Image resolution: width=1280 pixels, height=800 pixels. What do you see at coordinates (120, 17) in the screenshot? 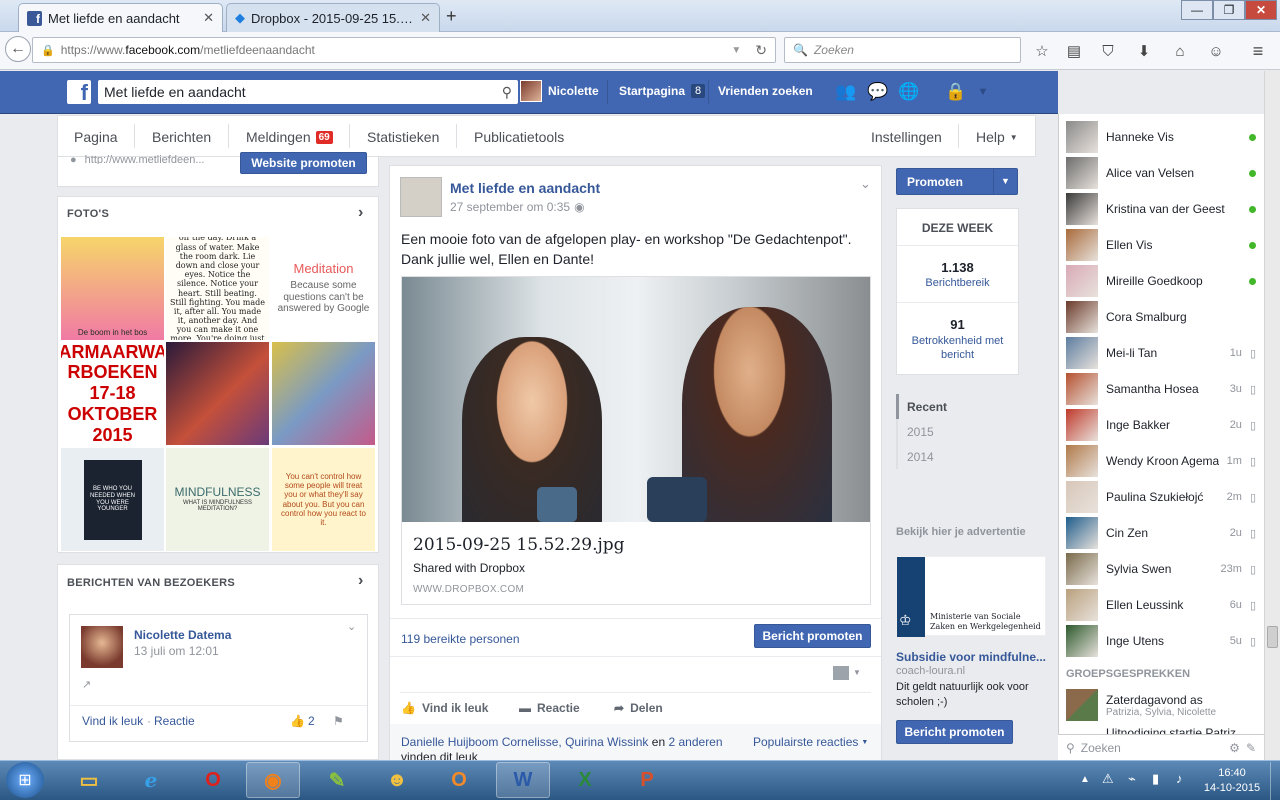
I see `browser-tab-active: f Met liefde en aandacht ✕` at bounding box center [120, 17].